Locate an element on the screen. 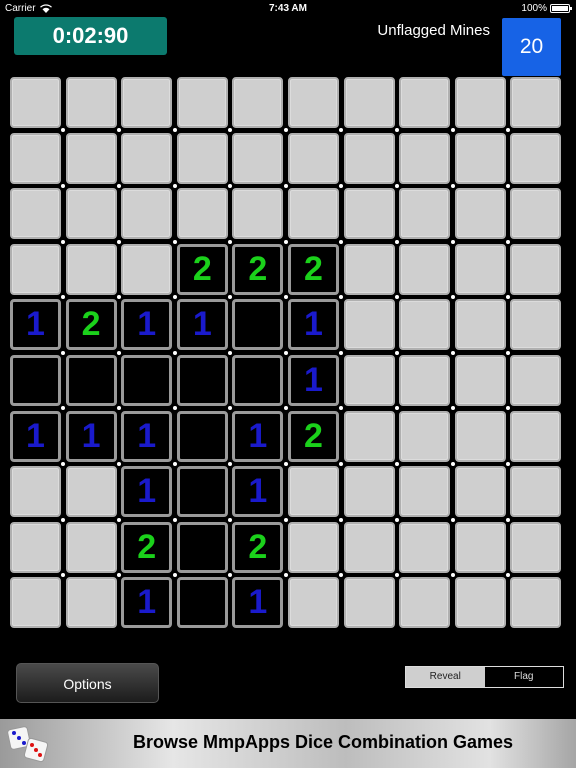 The width and height of the screenshot is (576, 768). board-cell-r7-c5 is located at coordinates (313, 492).